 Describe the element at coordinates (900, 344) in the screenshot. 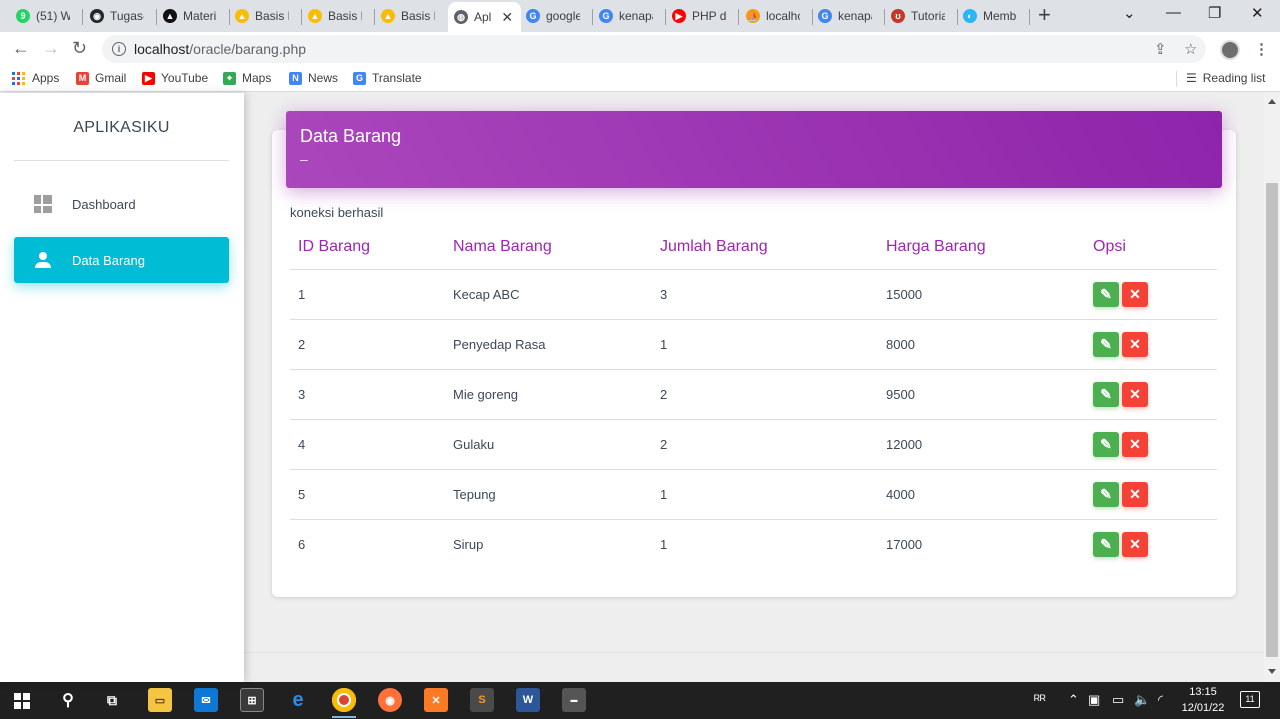

I see `cell-harga: 8000` at that location.